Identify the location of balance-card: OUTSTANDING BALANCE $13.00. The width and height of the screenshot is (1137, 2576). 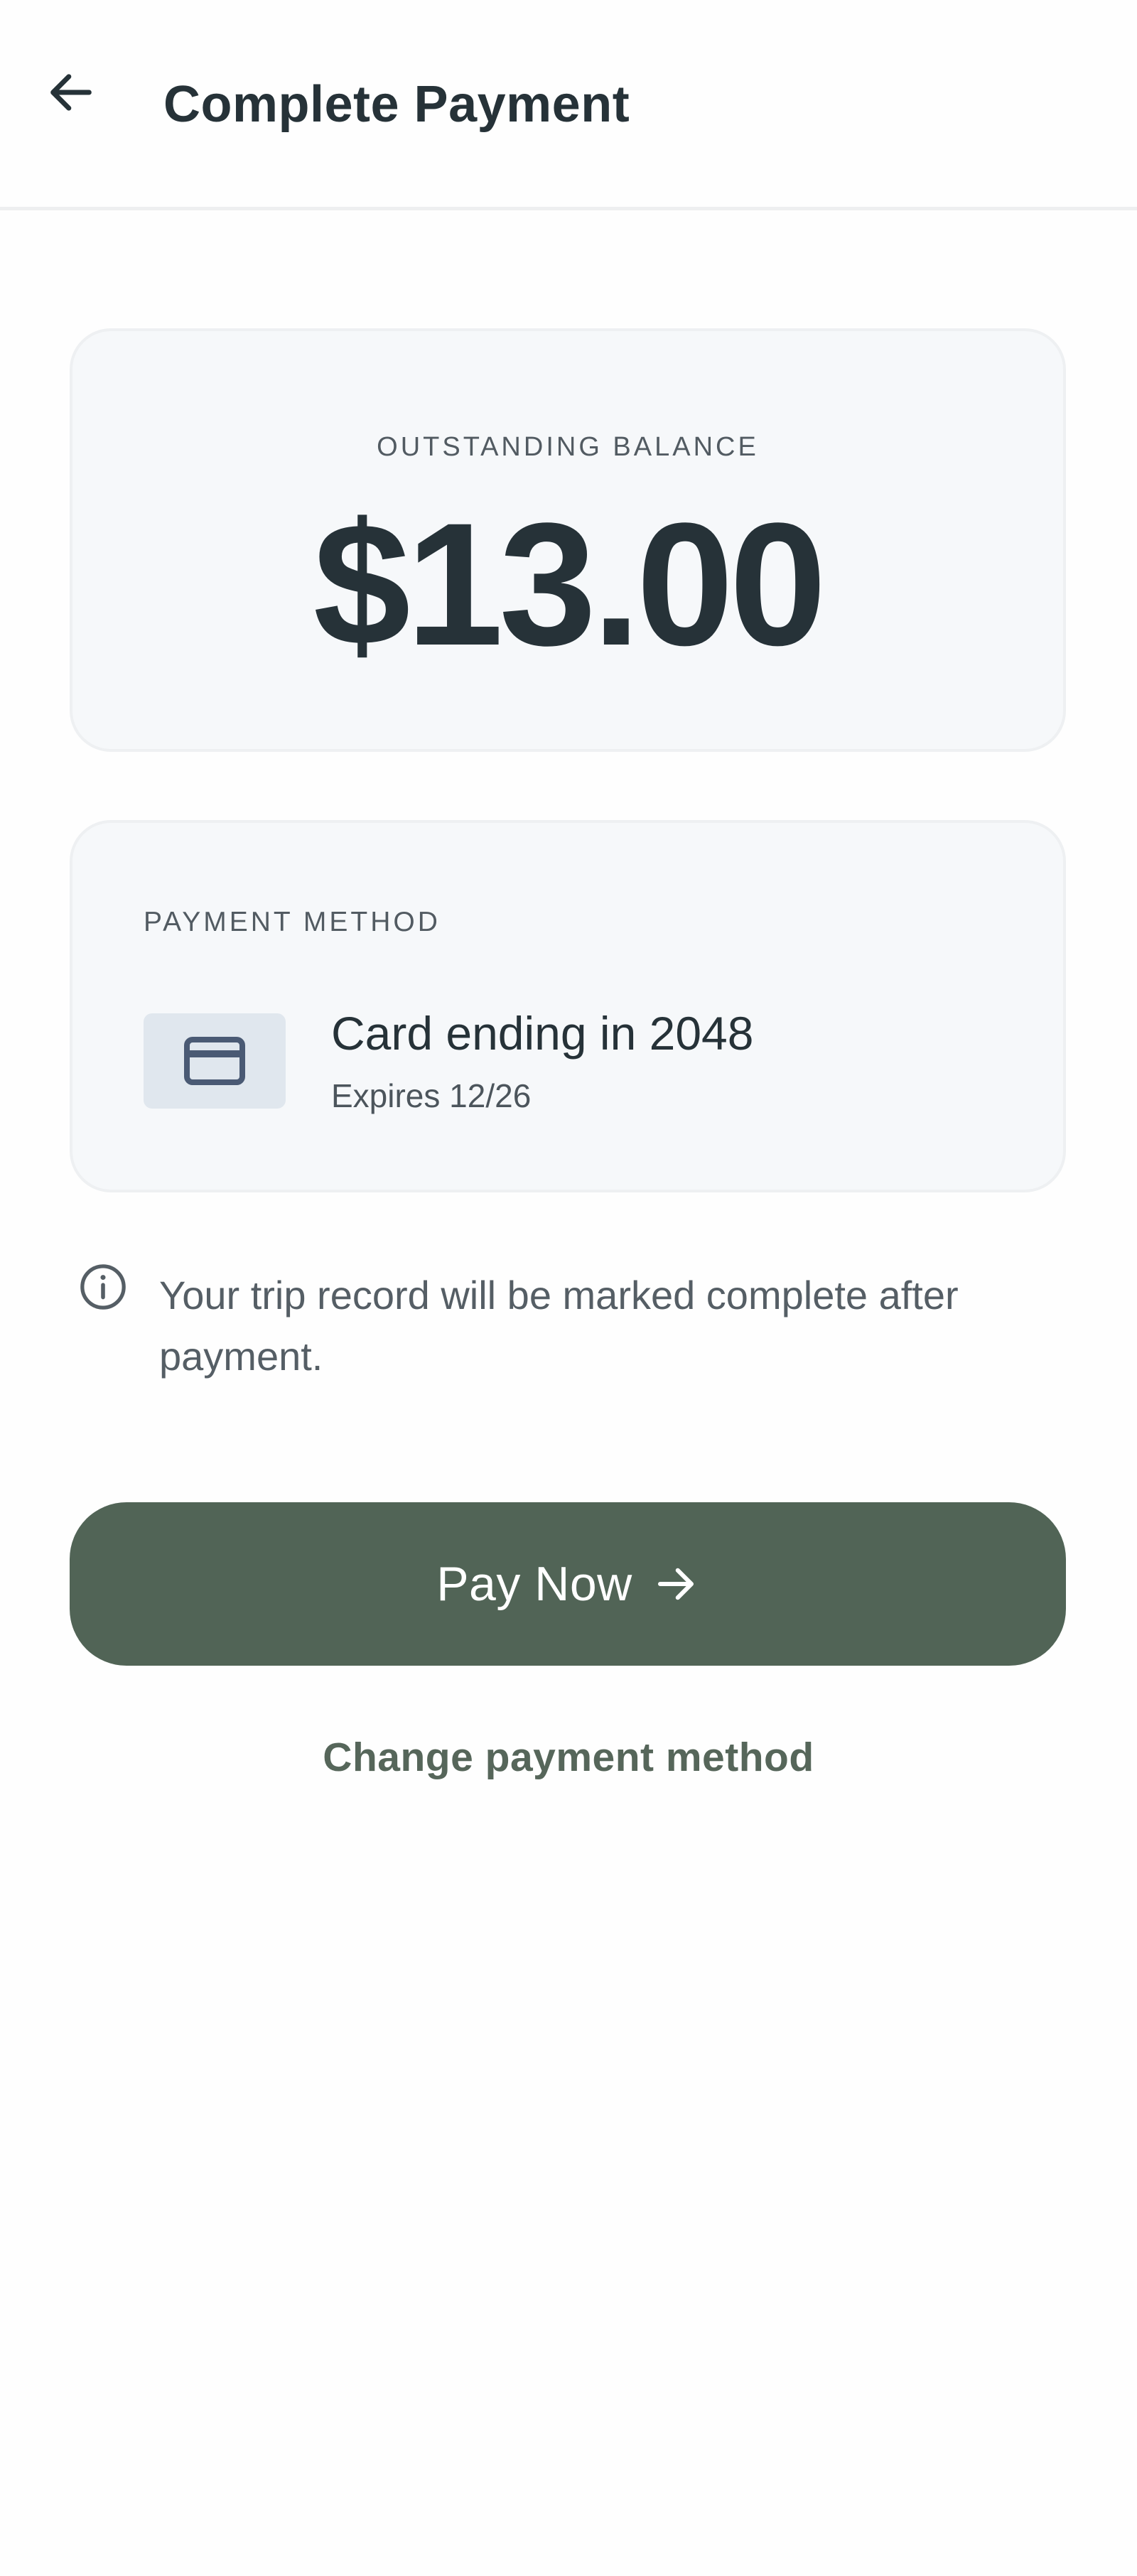
(568, 540).